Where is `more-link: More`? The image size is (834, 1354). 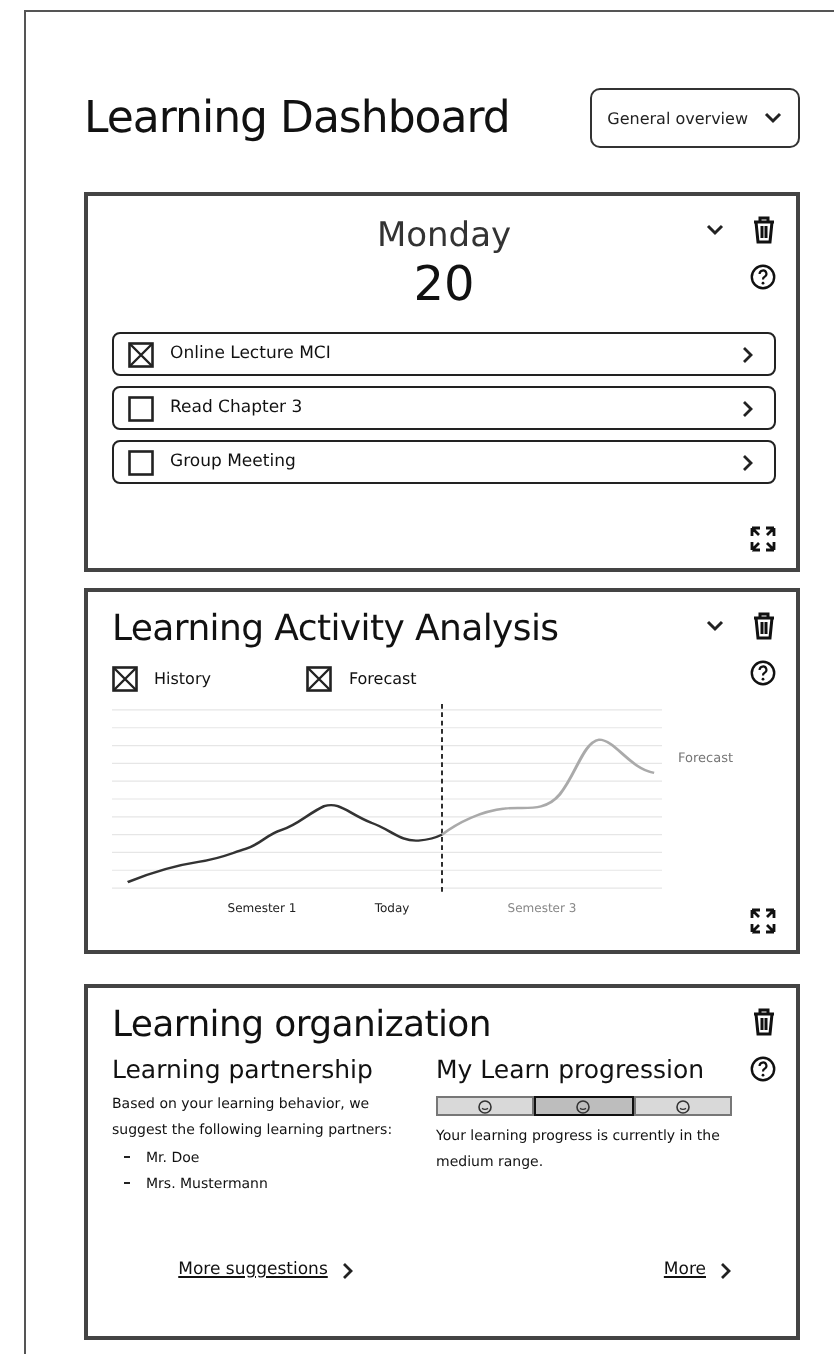 more-link: More is located at coordinates (684, 1270).